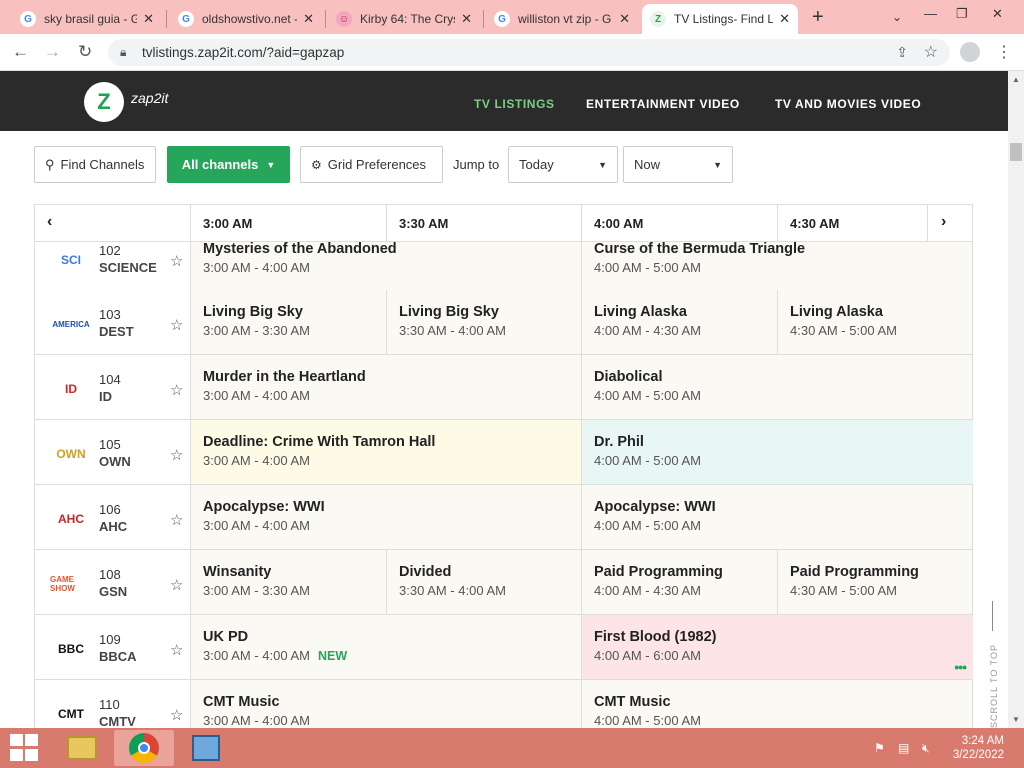  What do you see at coordinates (113, 647) in the screenshot?
I see `channel-cell: BBC 109 BBCA ☆` at bounding box center [113, 647].